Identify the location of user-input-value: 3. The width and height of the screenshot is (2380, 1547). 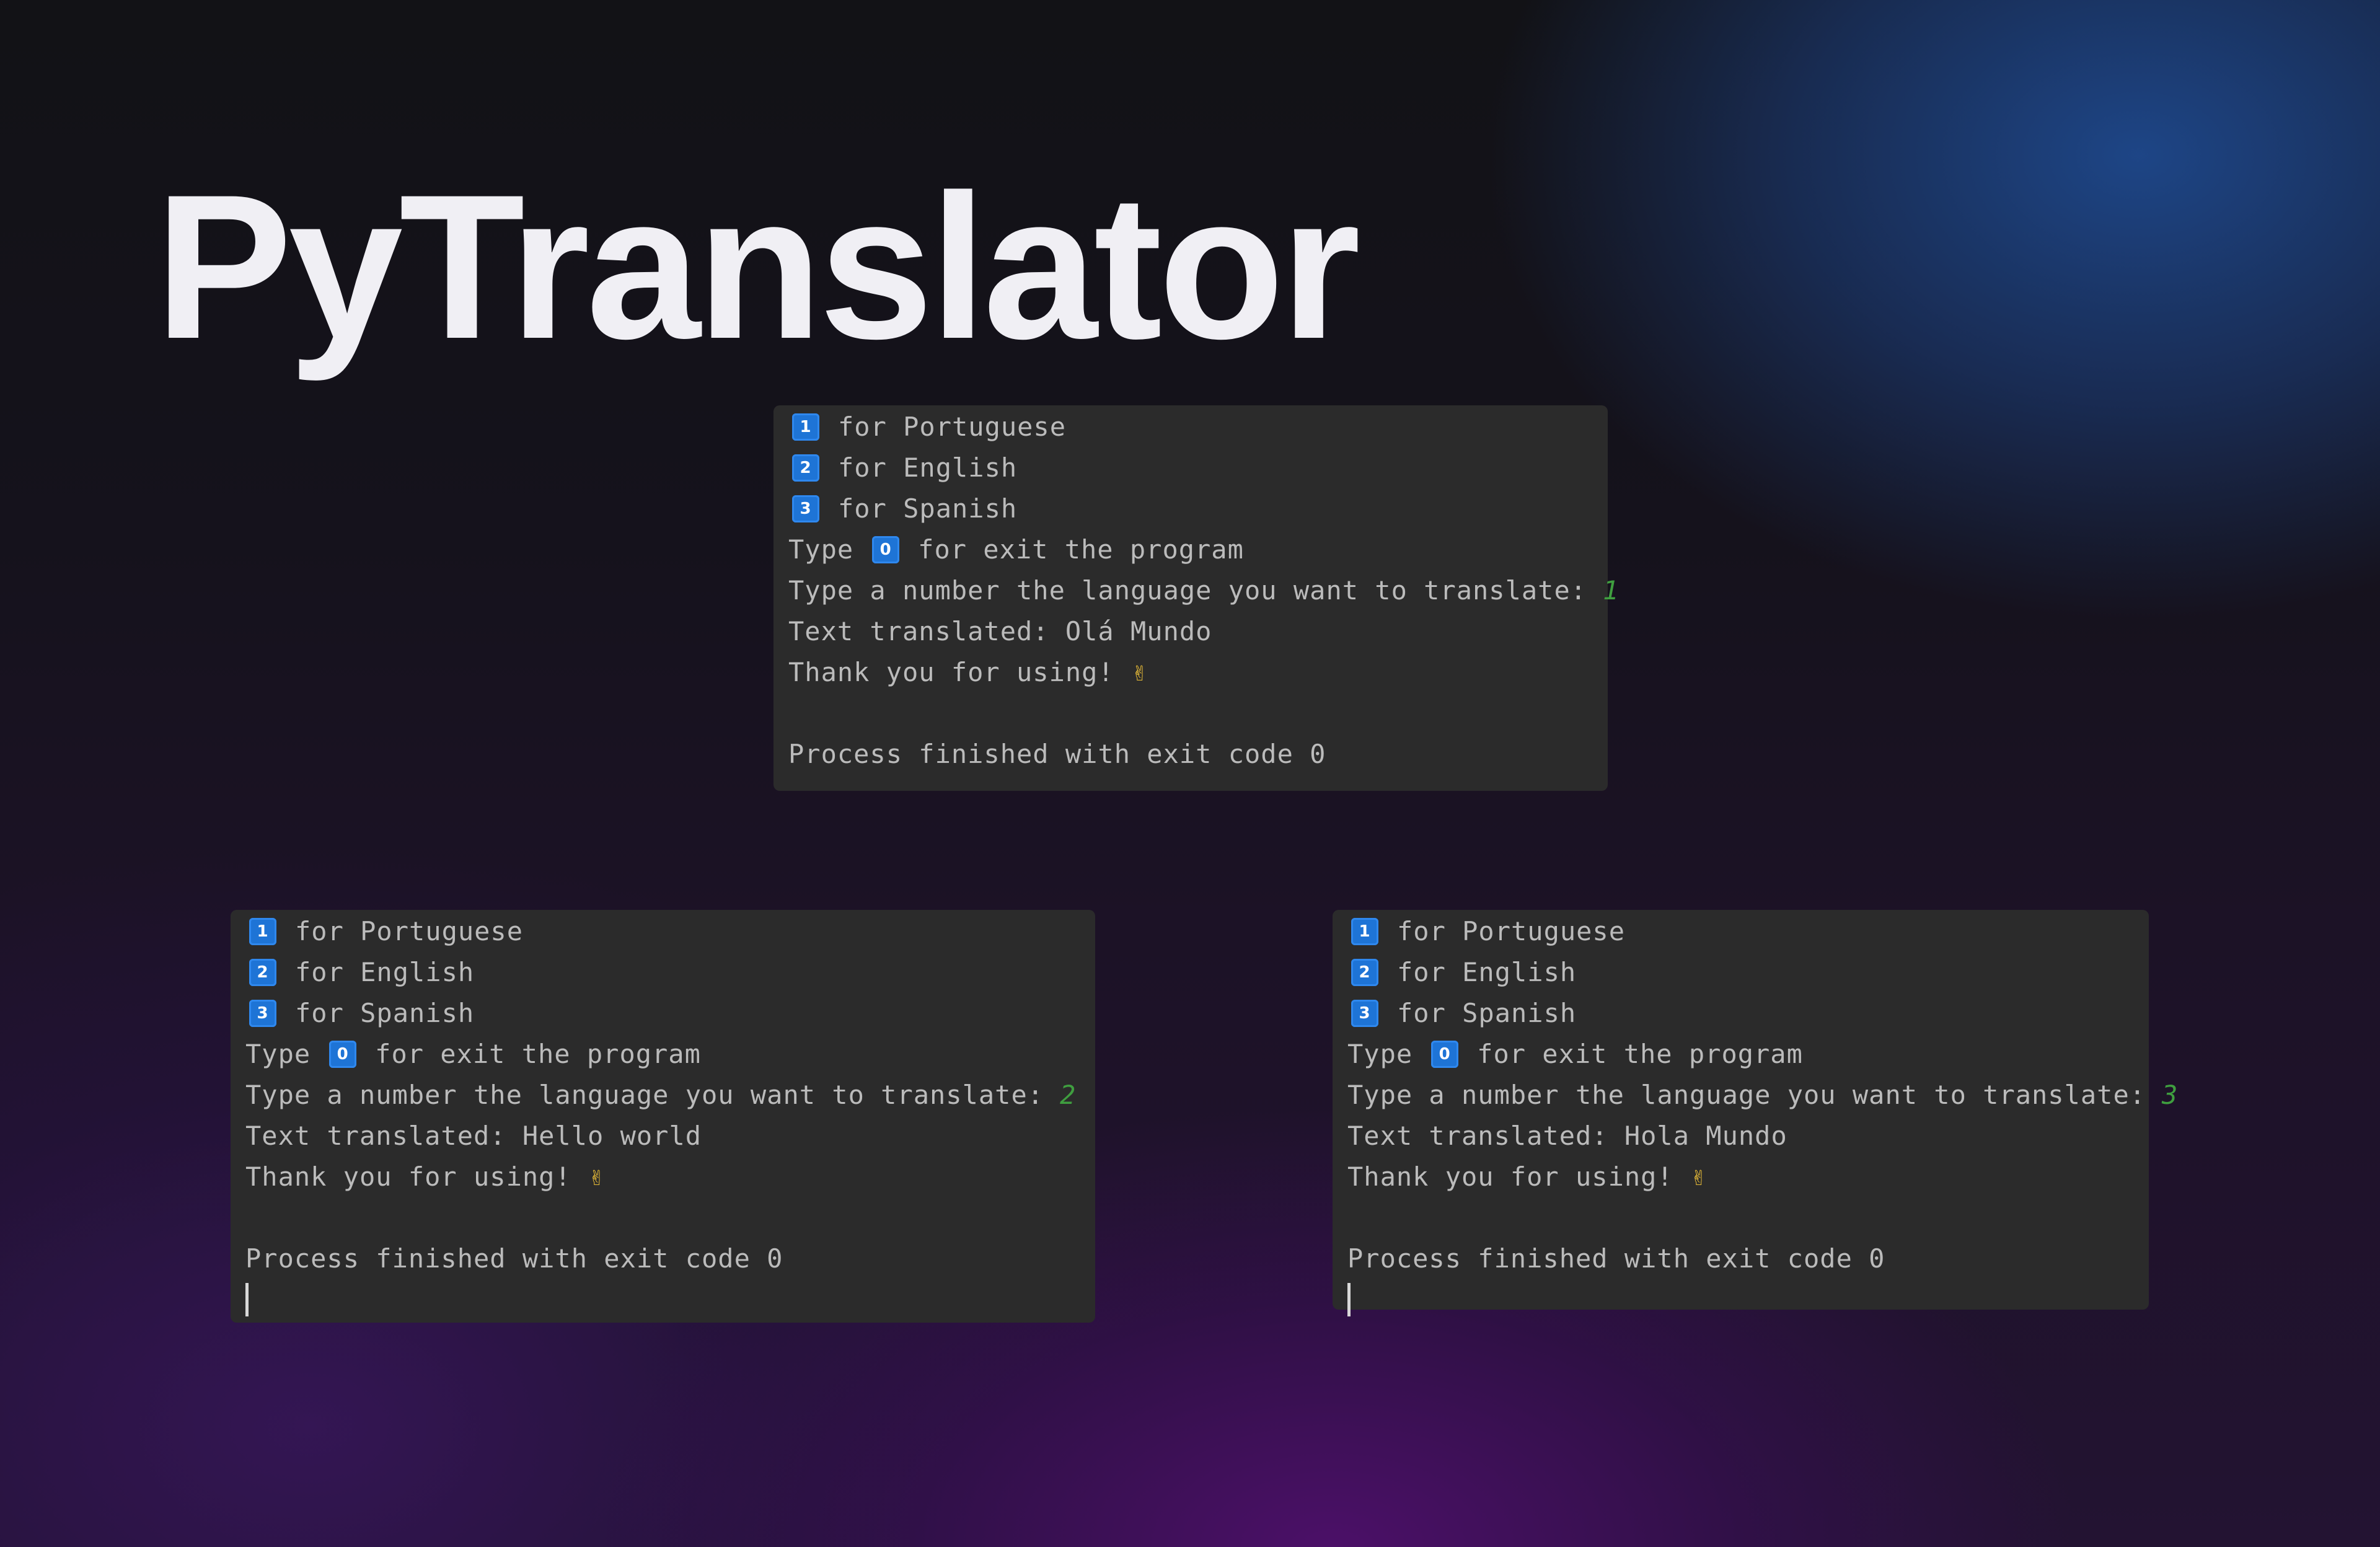
(2170, 1095).